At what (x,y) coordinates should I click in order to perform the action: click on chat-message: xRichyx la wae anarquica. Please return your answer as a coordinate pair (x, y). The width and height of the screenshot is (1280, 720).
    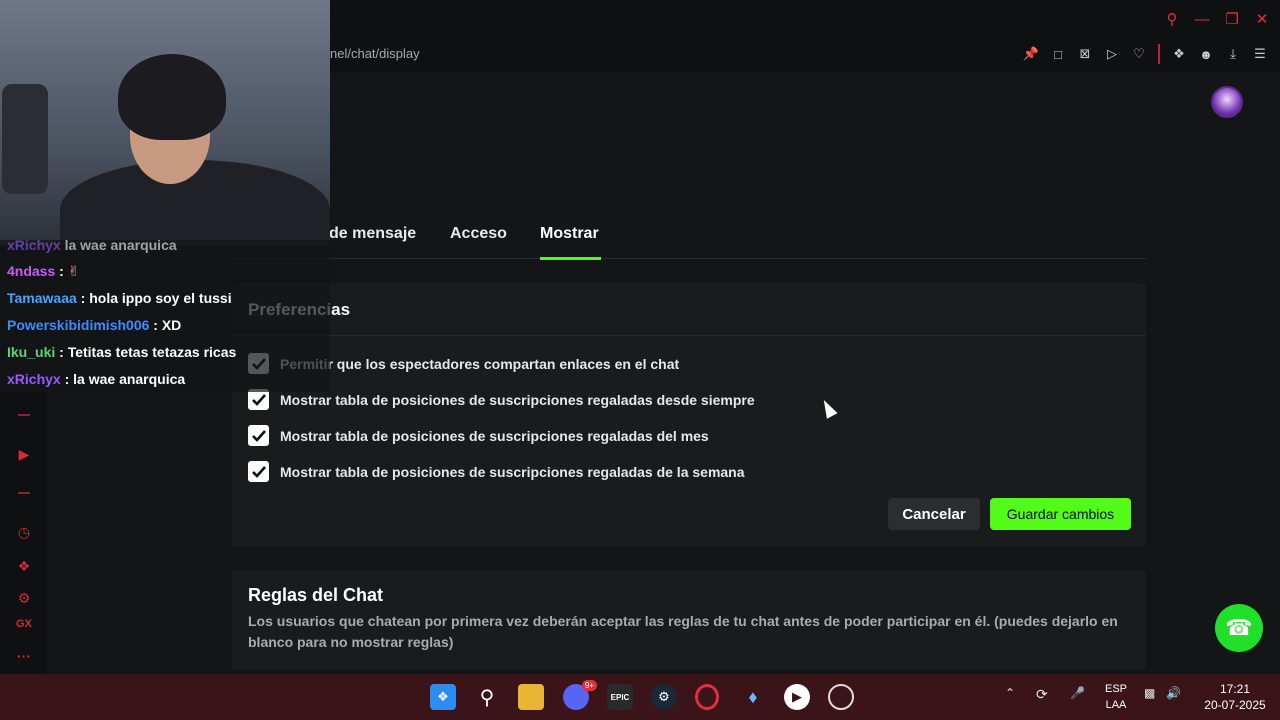
    Looking at the image, I should click on (92, 245).